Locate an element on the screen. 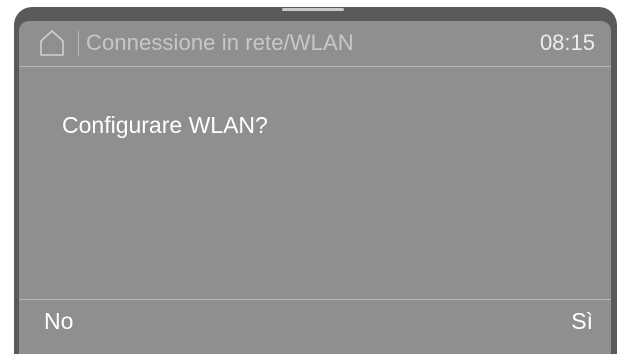 The height and width of the screenshot is (354, 620). wlan-question: Configurare WLAN? is located at coordinates (165, 125).